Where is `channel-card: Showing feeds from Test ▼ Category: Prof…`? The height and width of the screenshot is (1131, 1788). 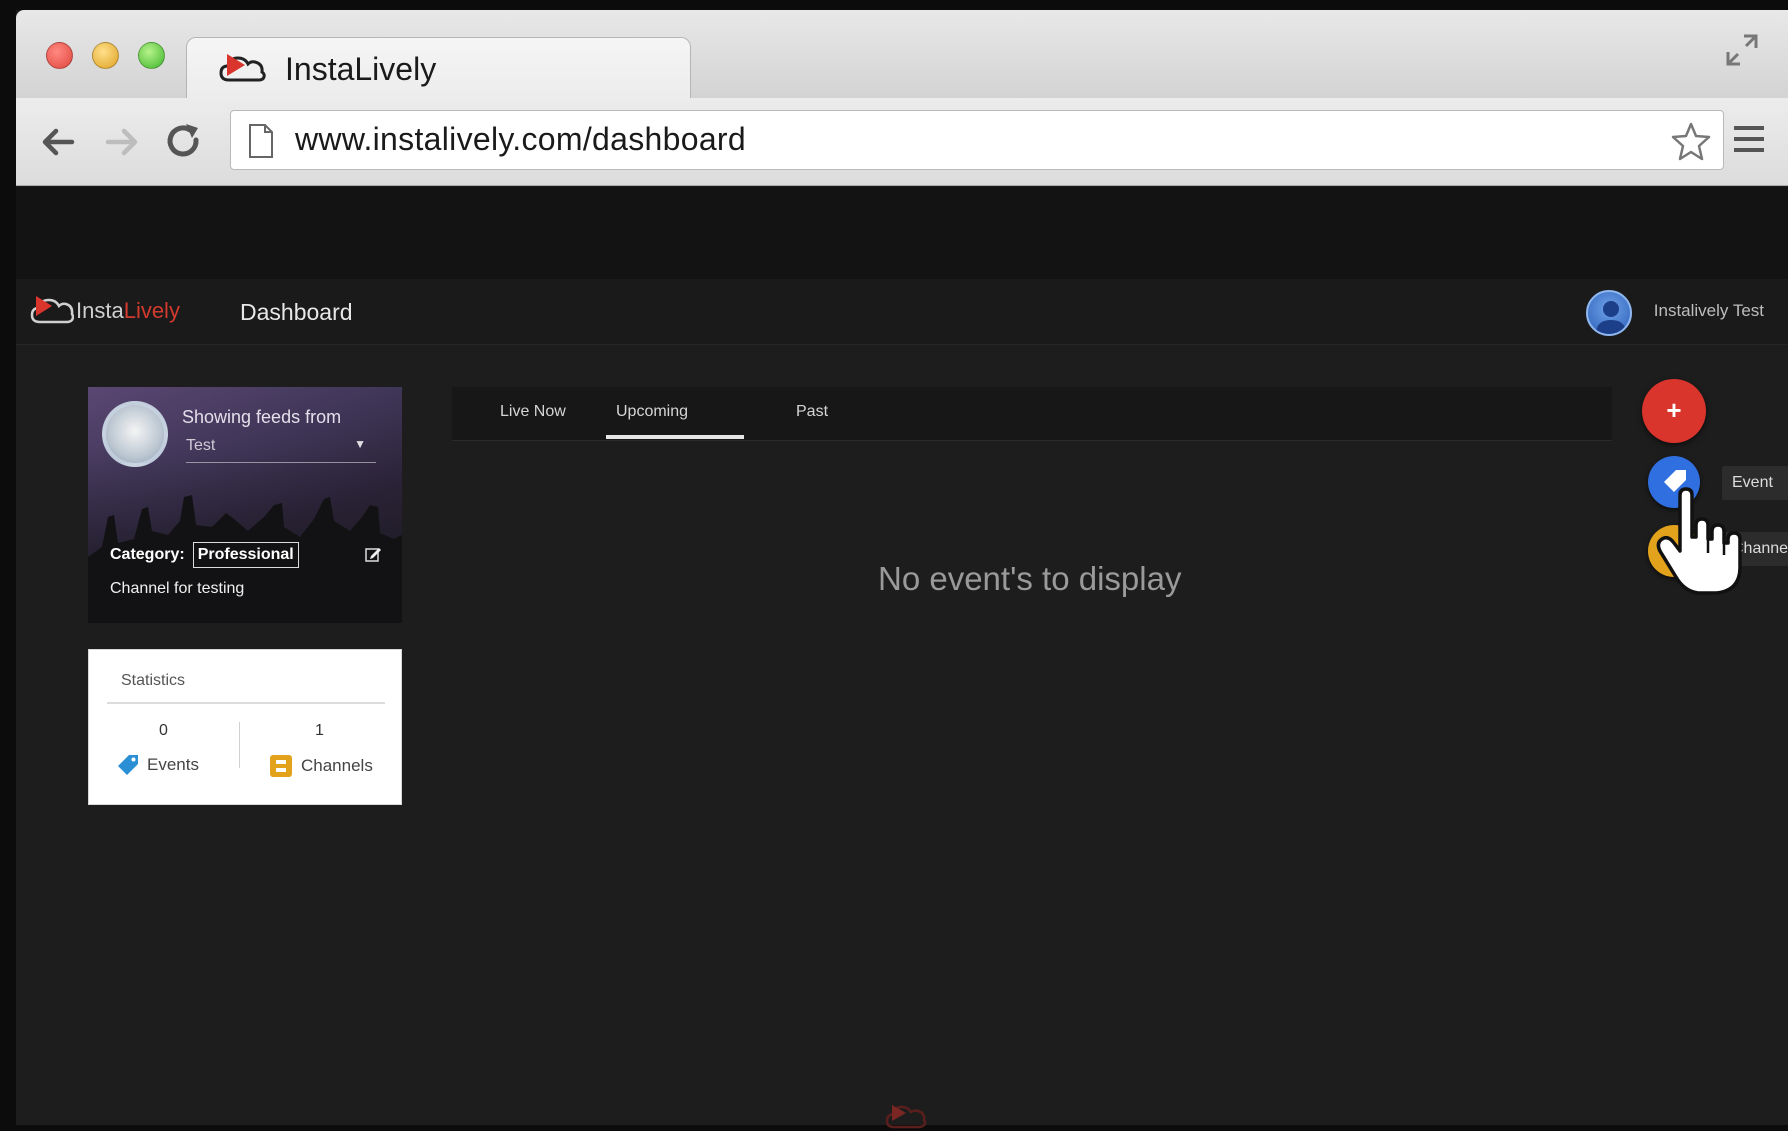
channel-card: Showing feeds from Test ▼ Category: Prof… is located at coordinates (245, 505).